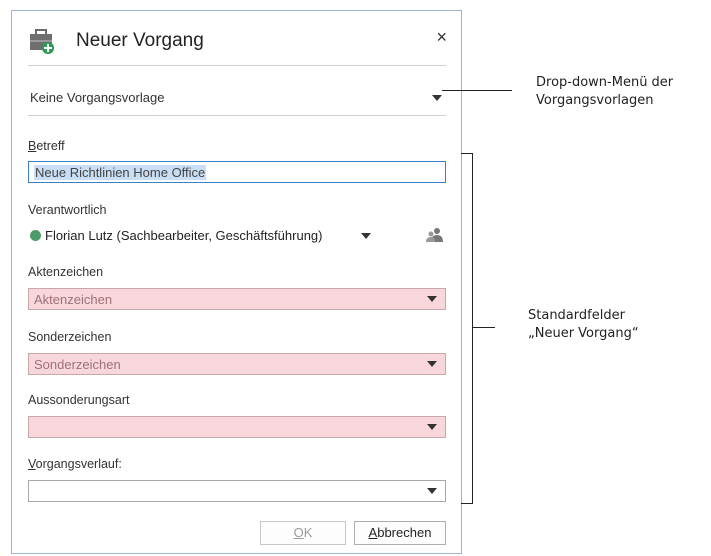 The image size is (711, 556). What do you see at coordinates (70, 337) in the screenshot?
I see `special-mark-label: Sonderzeichen` at bounding box center [70, 337].